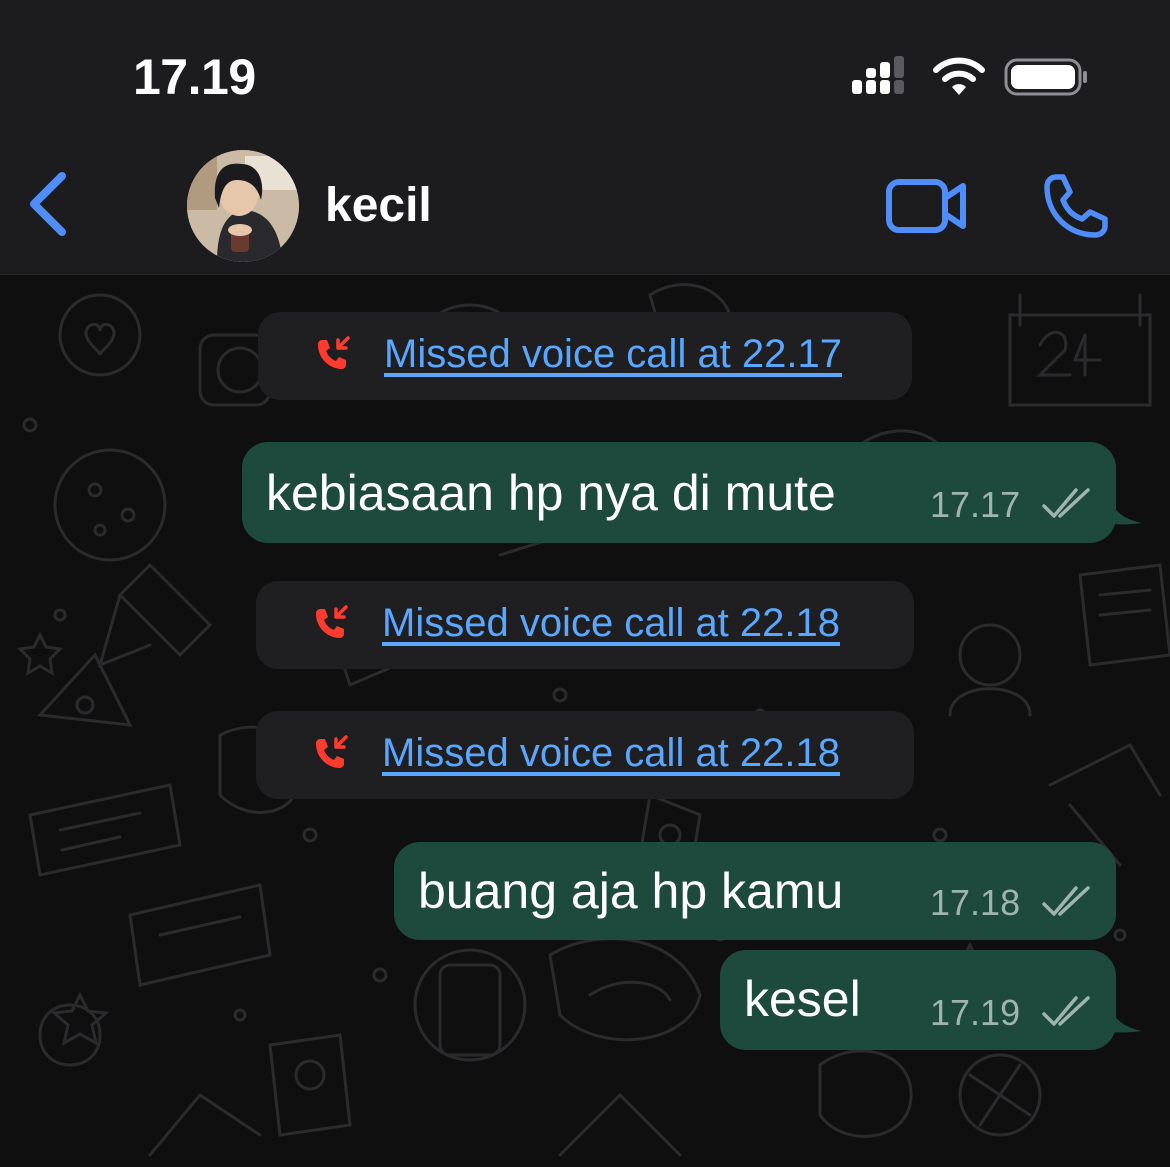  I want to click on video-call-icon, so click(927, 206).